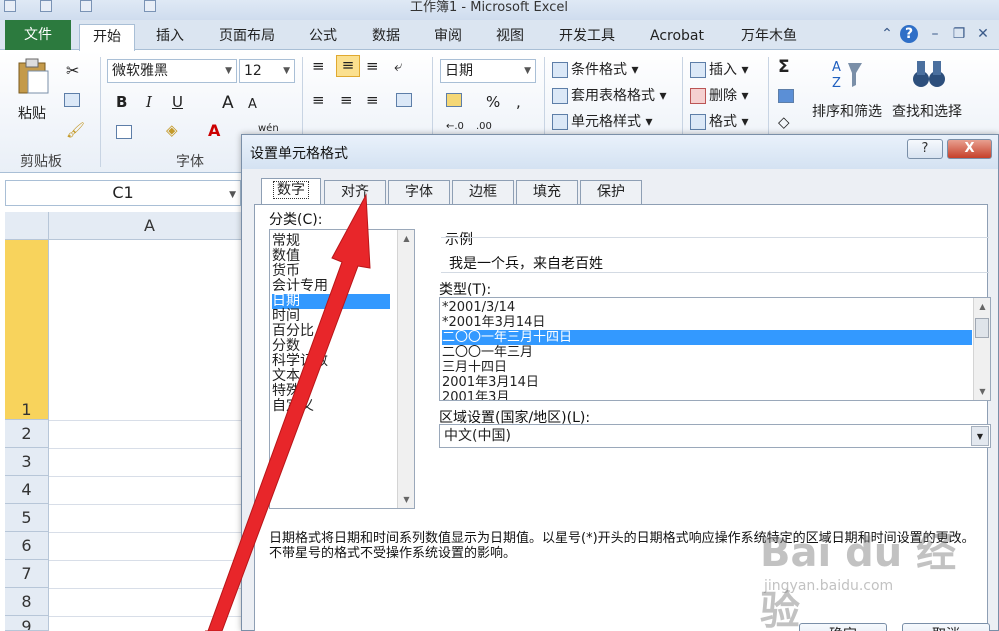 The height and width of the screenshot is (631, 999). Describe the element at coordinates (172, 71) in the screenshot. I see `font-name-select: 微软雅黑 ▼` at that location.